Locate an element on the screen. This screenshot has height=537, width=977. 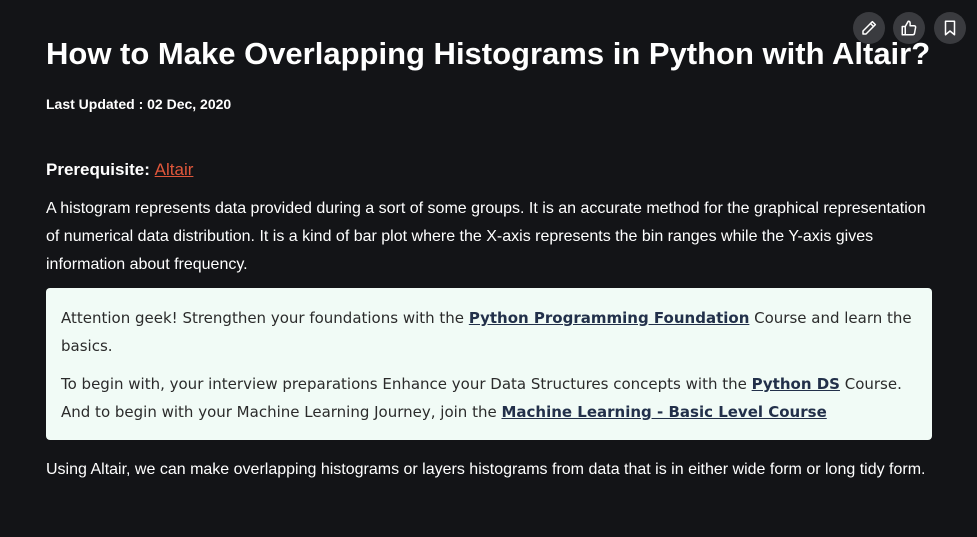
bookmark-icon is located at coordinates (950, 28).